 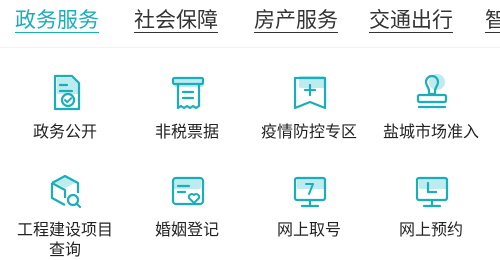 I want to click on tab-property-services: 房产服务, so click(x=296, y=22).